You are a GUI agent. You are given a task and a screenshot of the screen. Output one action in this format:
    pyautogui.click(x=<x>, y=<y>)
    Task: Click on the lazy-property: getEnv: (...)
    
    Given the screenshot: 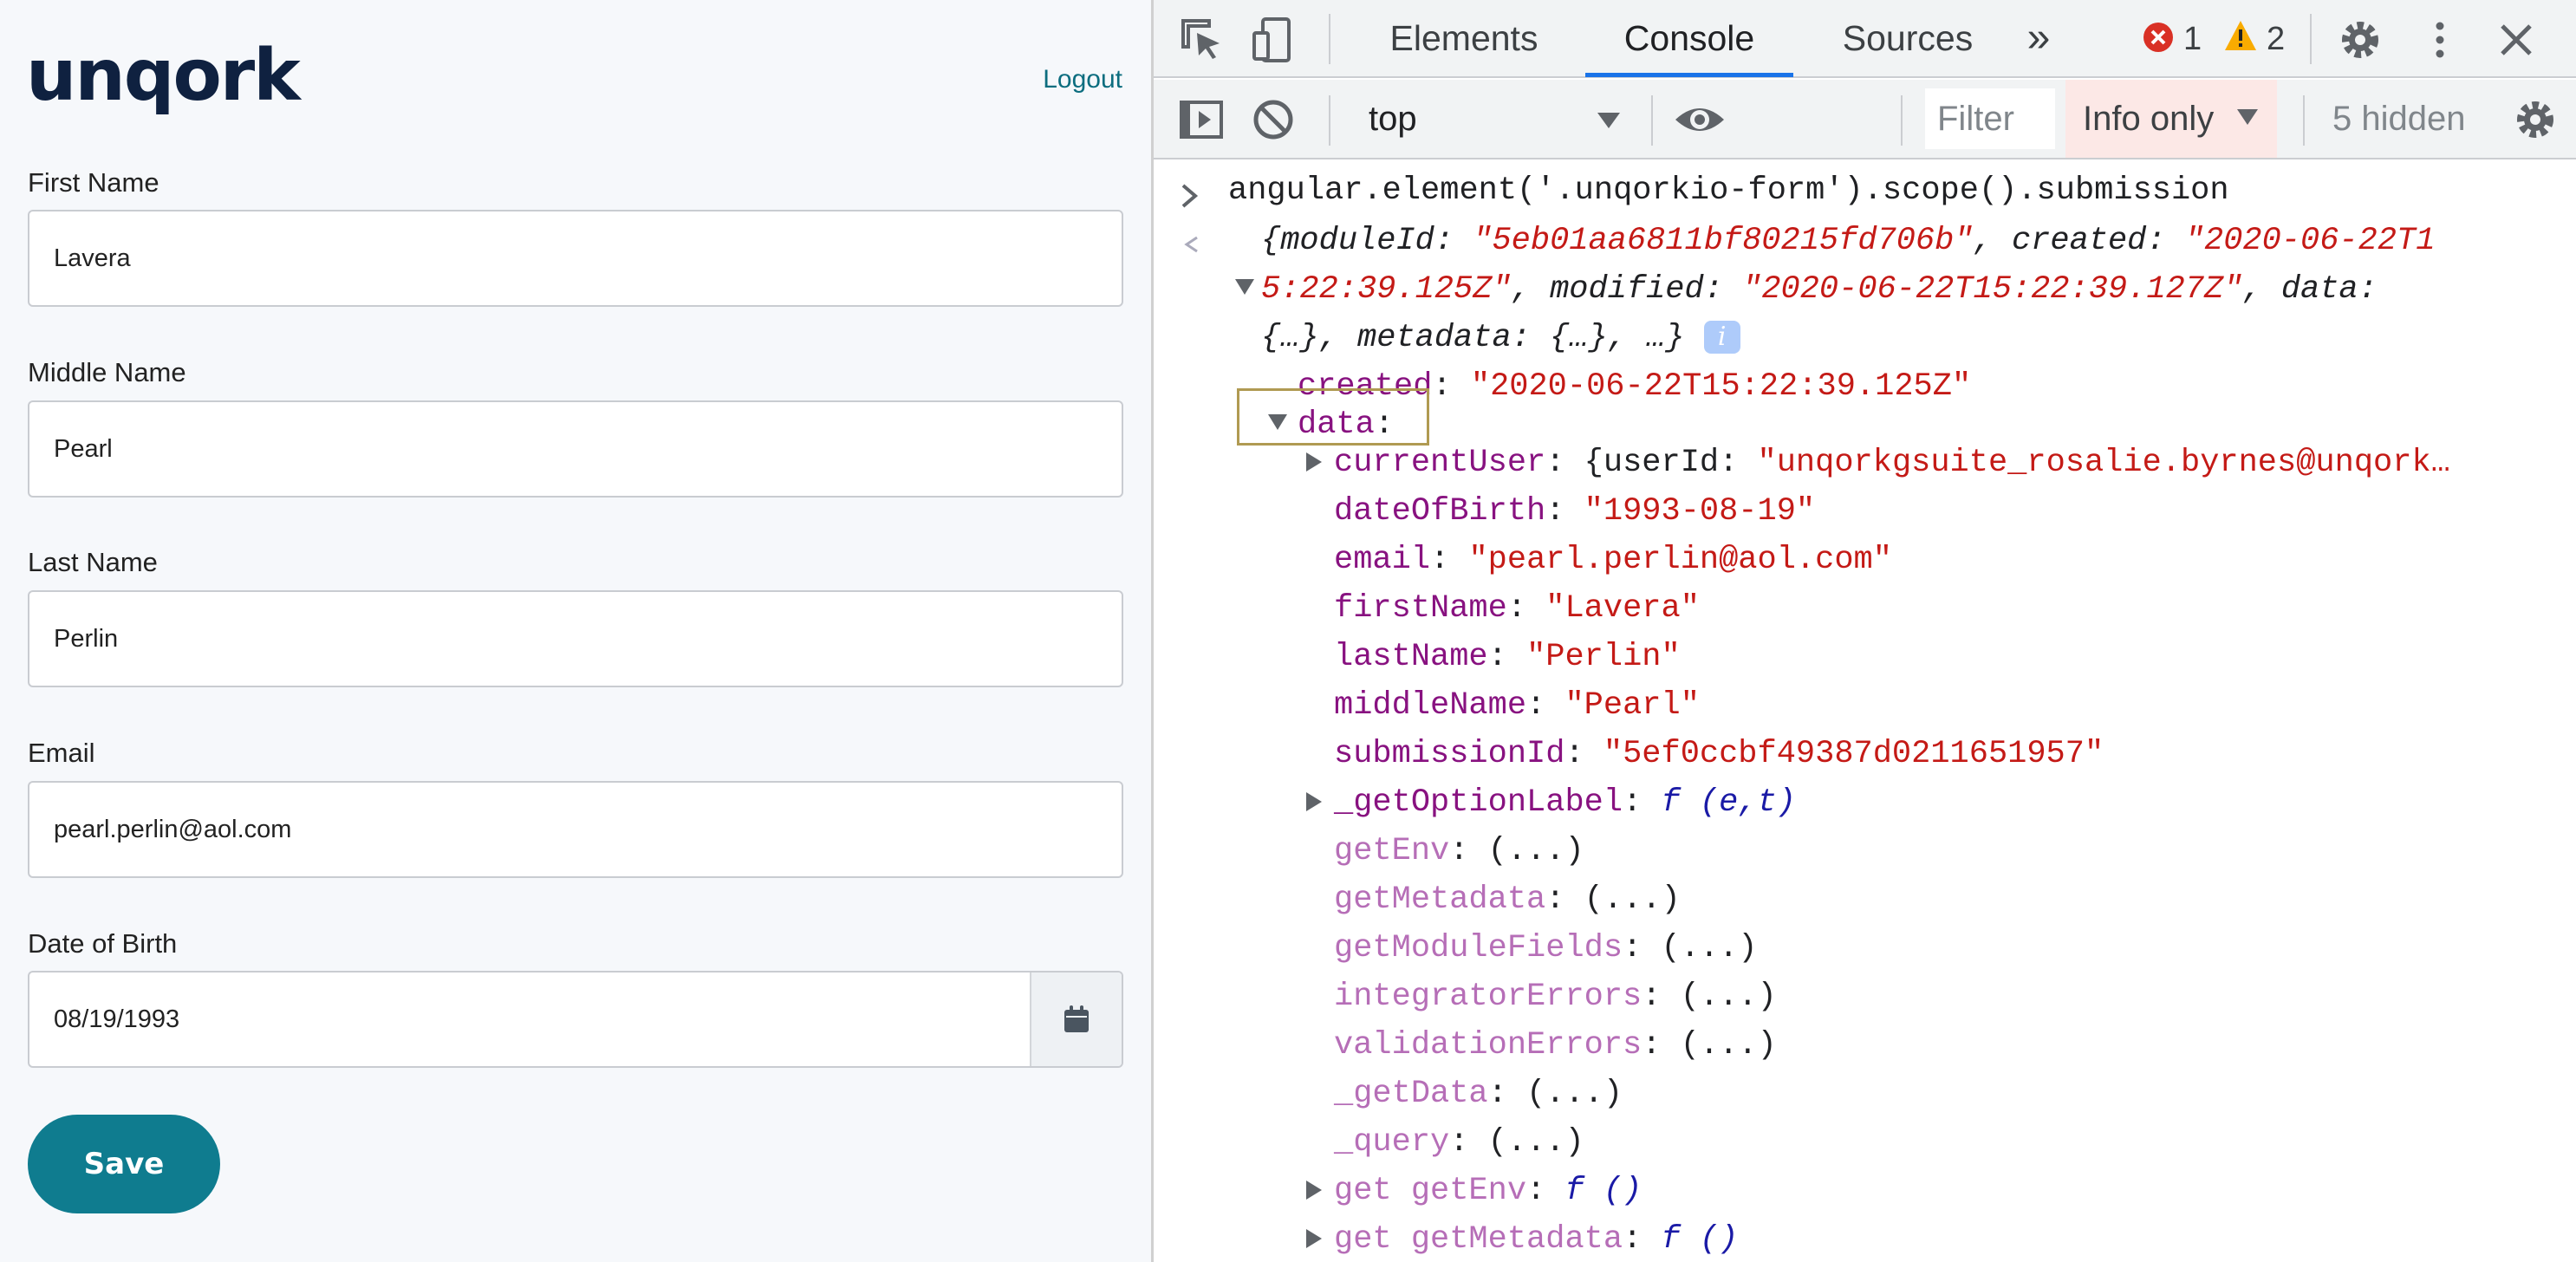 What is the action you would take?
    pyautogui.click(x=1459, y=851)
    